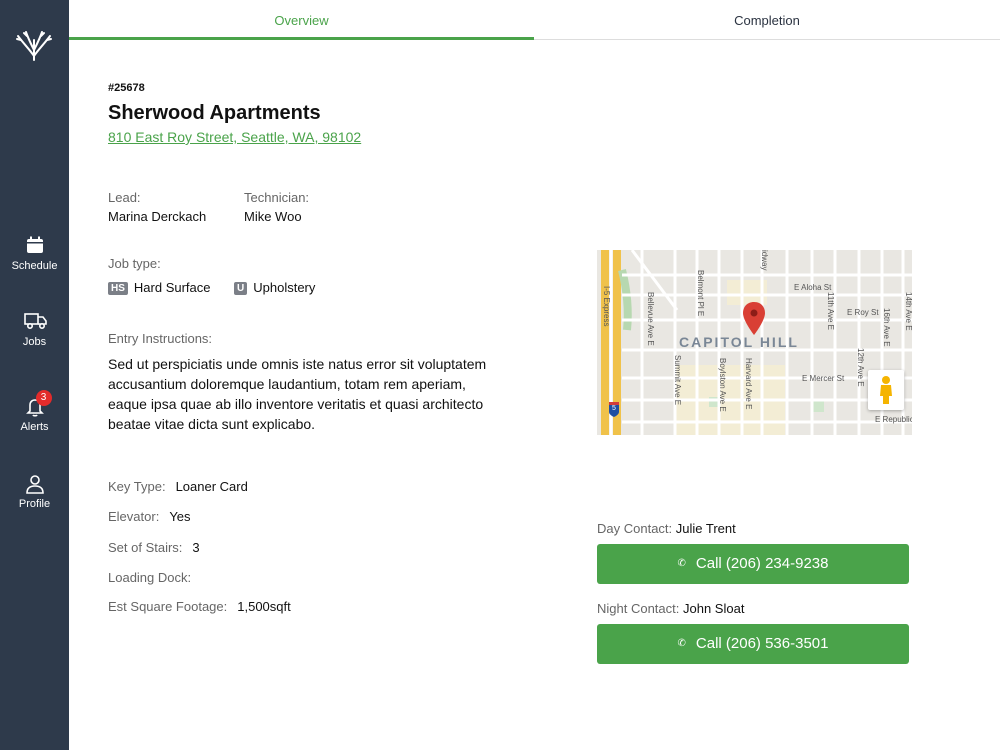 The image size is (1000, 750). I want to click on detail-value: Yes, so click(180, 516).